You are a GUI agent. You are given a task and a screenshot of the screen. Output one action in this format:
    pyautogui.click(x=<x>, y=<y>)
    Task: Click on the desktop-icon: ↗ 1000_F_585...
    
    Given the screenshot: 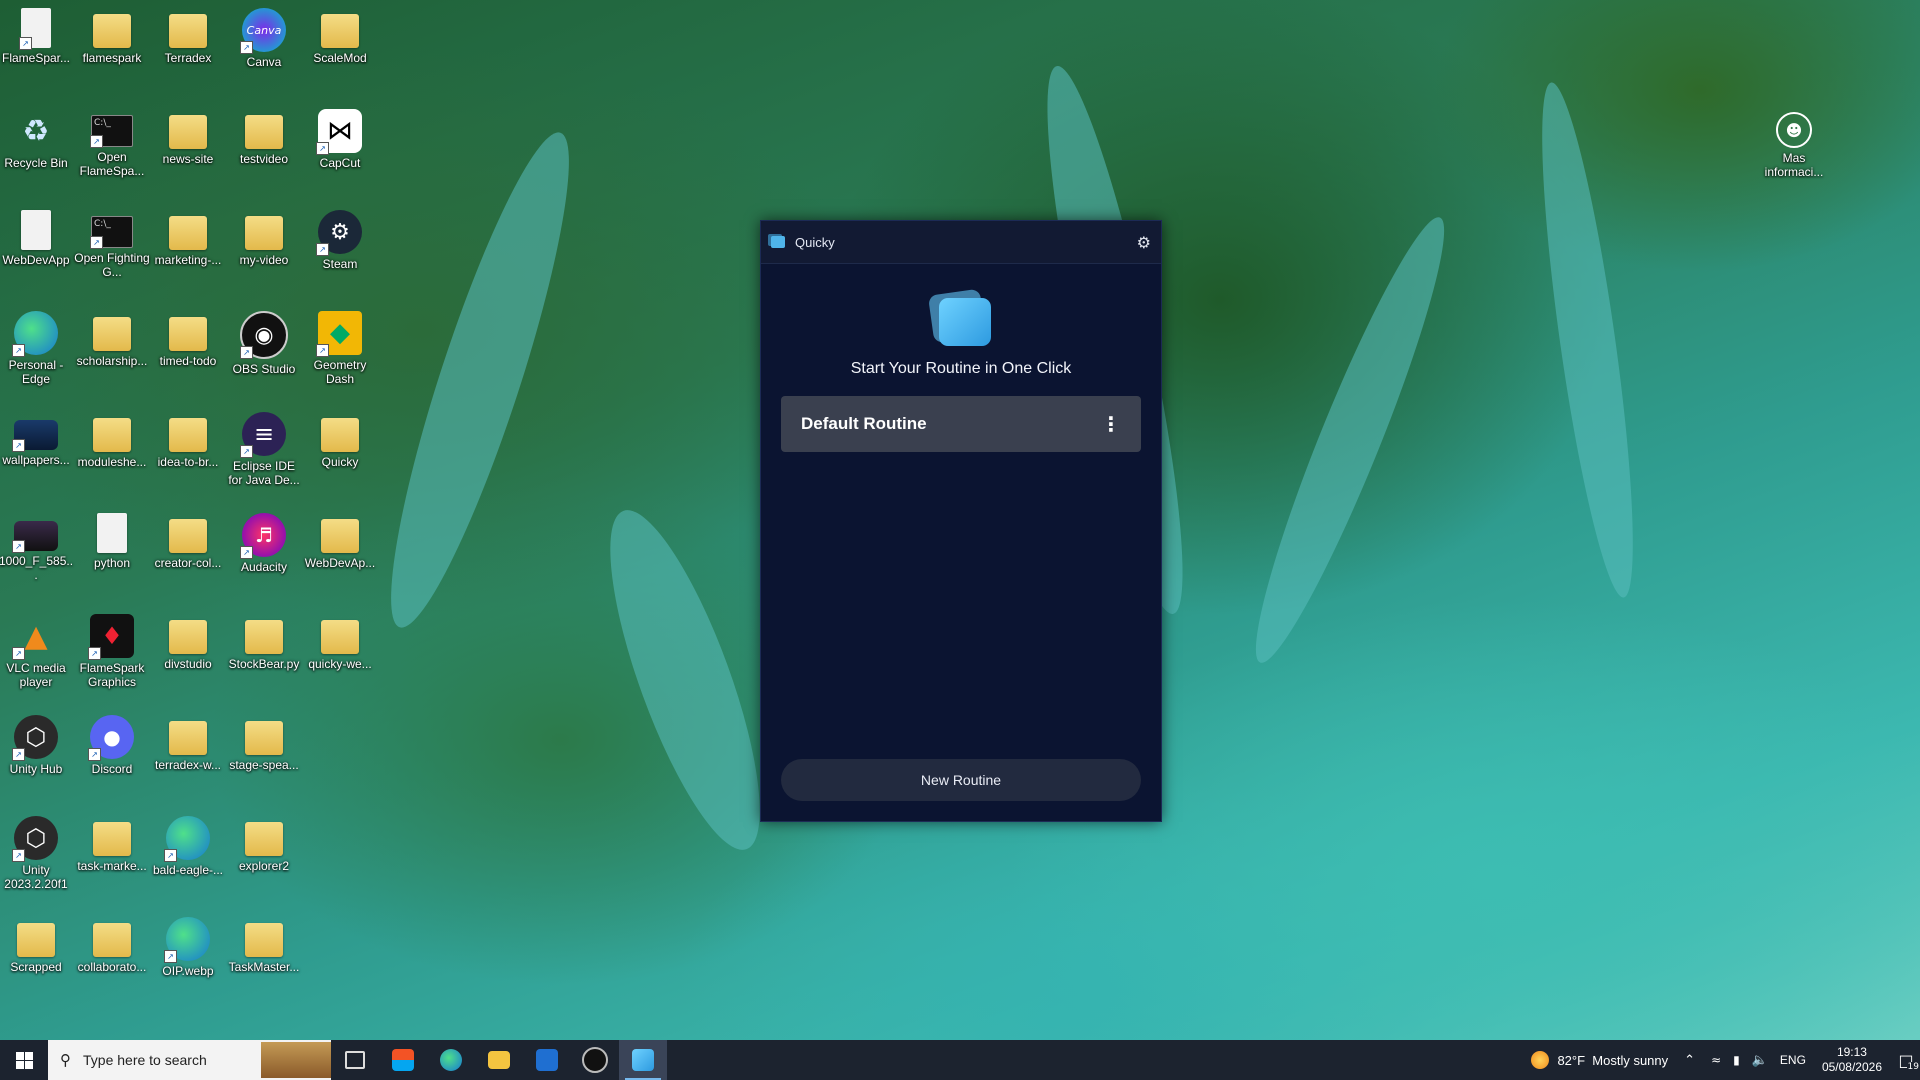 What is the action you would take?
    pyautogui.click(x=36, y=547)
    